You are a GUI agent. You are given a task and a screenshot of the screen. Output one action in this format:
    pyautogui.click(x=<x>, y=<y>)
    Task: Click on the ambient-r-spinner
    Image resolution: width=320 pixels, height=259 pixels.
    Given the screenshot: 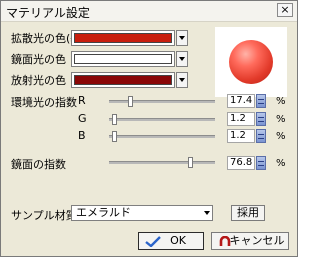 What is the action you would take?
    pyautogui.click(x=261, y=101)
    